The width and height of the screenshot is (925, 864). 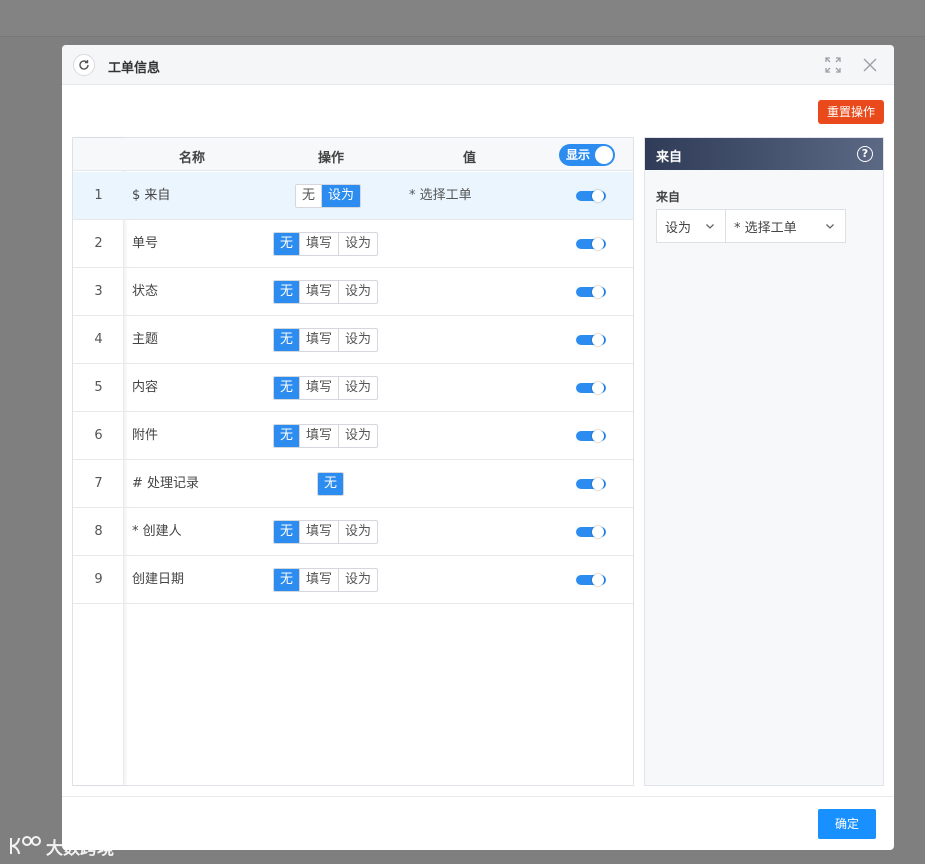 What do you see at coordinates (98, 339) in the screenshot?
I see `row-index: 4` at bounding box center [98, 339].